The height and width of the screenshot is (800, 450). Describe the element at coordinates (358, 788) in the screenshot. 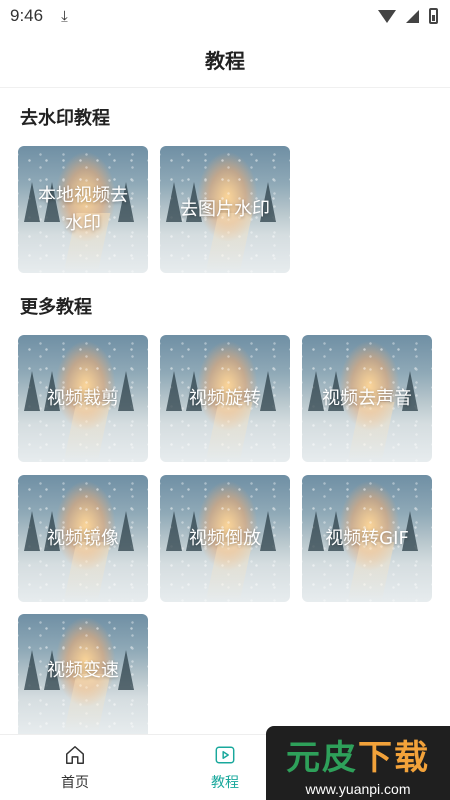

I see `watermark-url: www.yuanpi.com` at that location.